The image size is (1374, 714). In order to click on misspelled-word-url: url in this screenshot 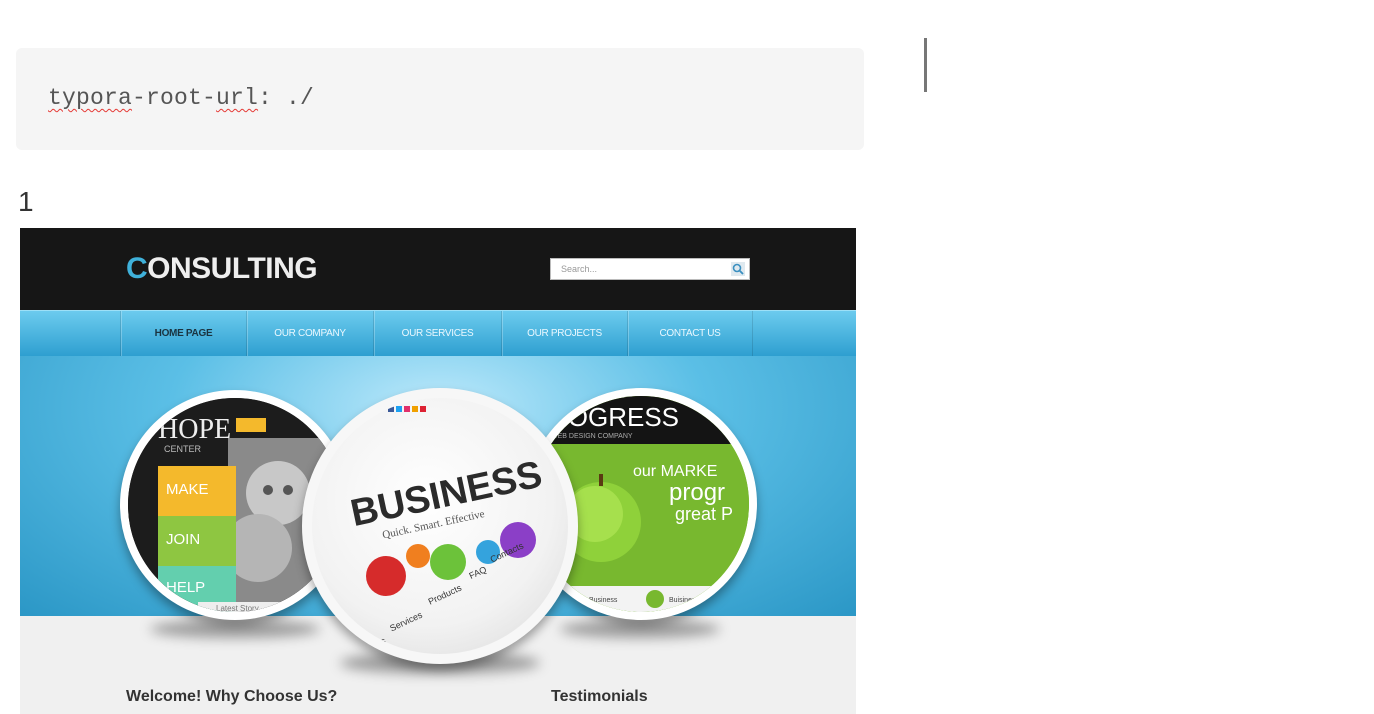, I will do `click(237, 98)`.